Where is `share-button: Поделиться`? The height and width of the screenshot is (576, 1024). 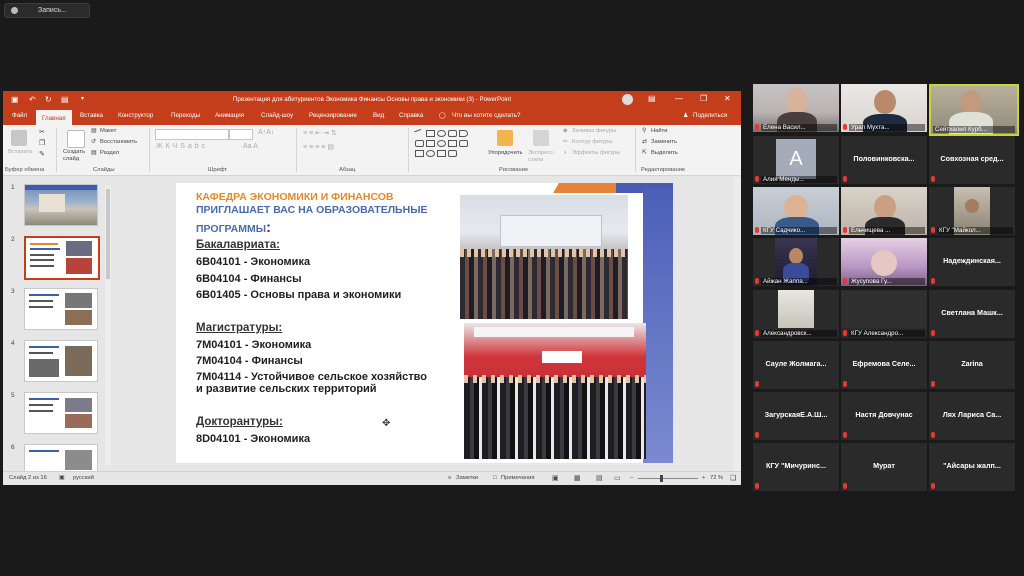 share-button: Поделиться is located at coordinates (710, 115).